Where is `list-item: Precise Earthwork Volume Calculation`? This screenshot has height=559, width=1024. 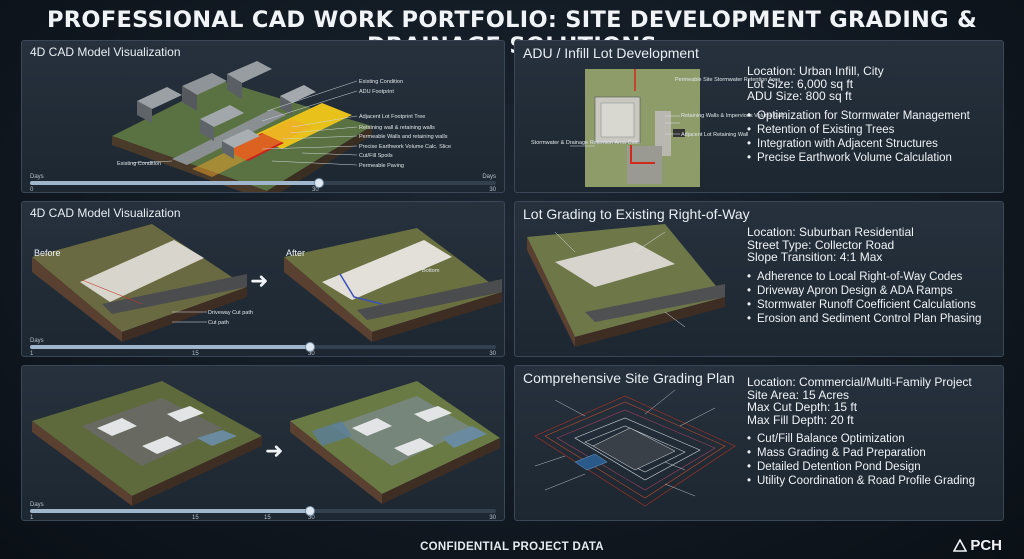 list-item: Precise Earthwork Volume Calculation is located at coordinates (872, 158).